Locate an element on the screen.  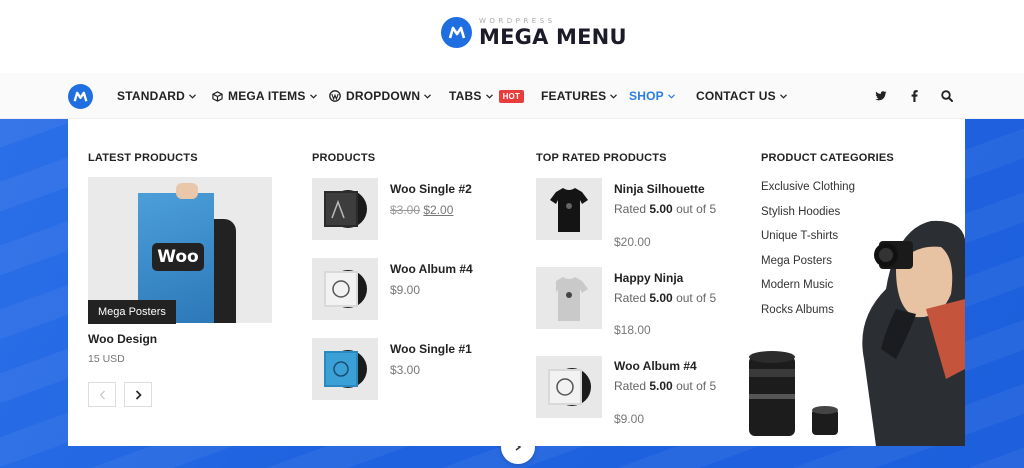
search-icon is located at coordinates (947, 96).